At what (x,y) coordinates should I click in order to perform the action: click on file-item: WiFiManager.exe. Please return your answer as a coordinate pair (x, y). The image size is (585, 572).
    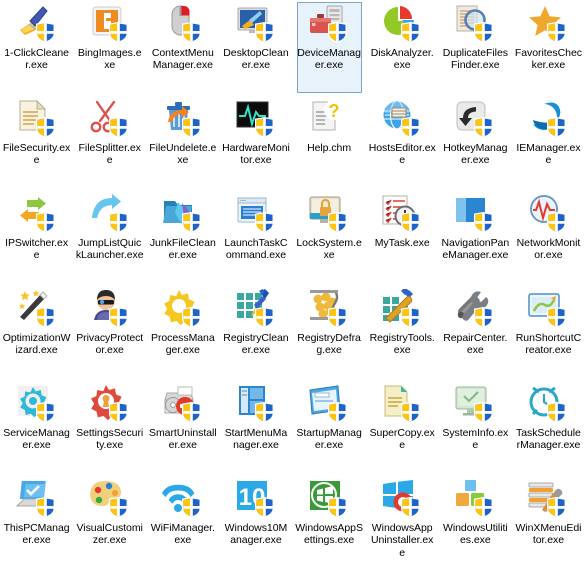
    Looking at the image, I should click on (182, 522).